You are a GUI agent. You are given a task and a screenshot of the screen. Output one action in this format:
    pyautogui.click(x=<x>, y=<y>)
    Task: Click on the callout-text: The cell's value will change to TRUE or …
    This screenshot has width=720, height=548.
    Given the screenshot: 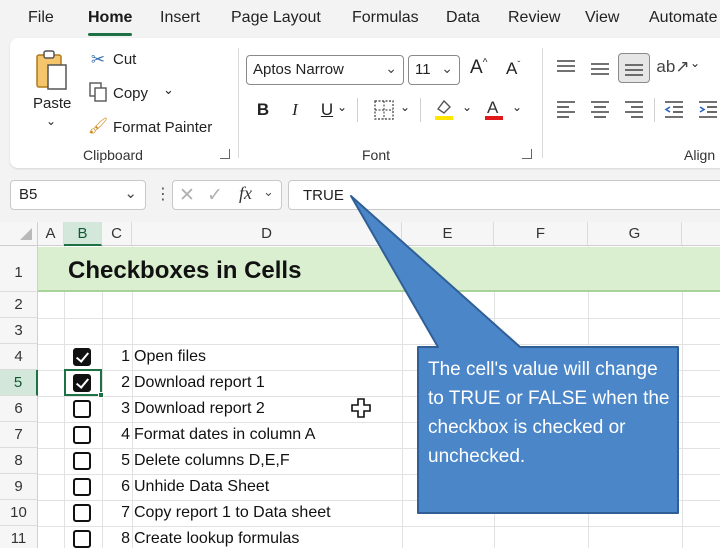 What is the action you would take?
    pyautogui.click(x=549, y=413)
    